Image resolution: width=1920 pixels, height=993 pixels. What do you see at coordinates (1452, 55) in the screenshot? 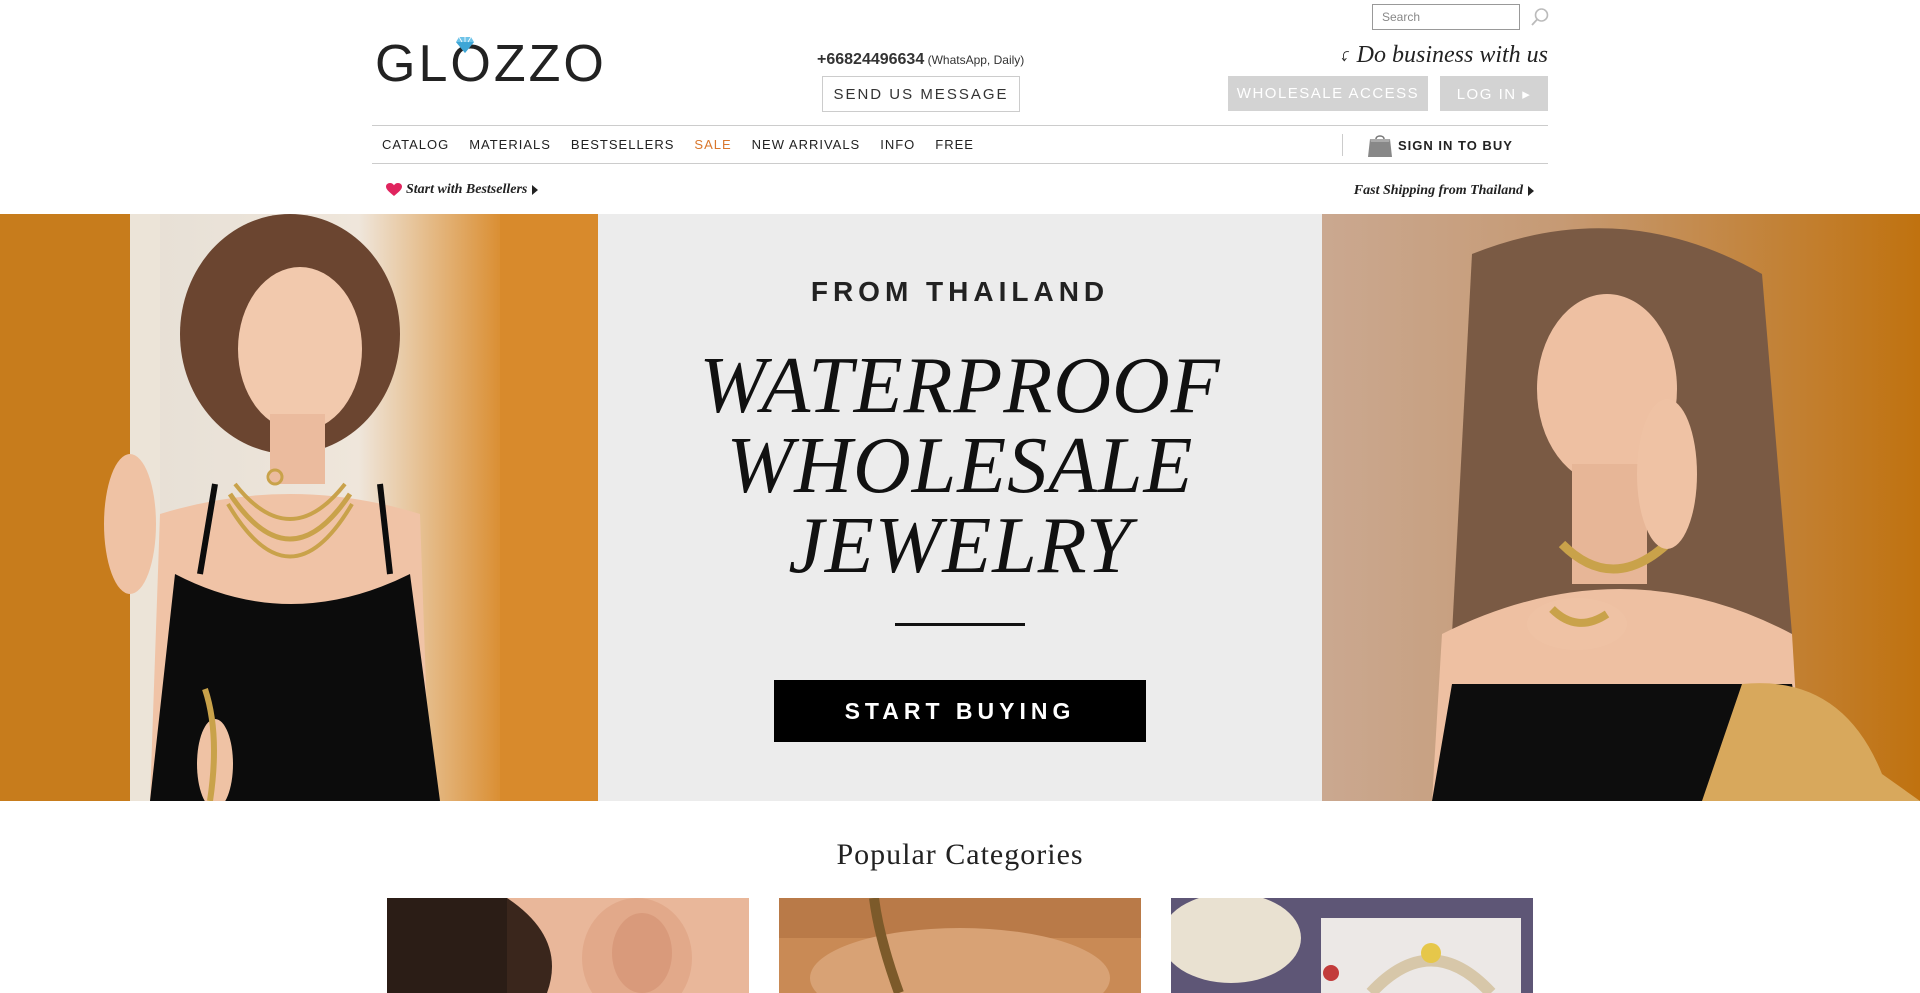
I see `business-text: Do business with us` at bounding box center [1452, 55].